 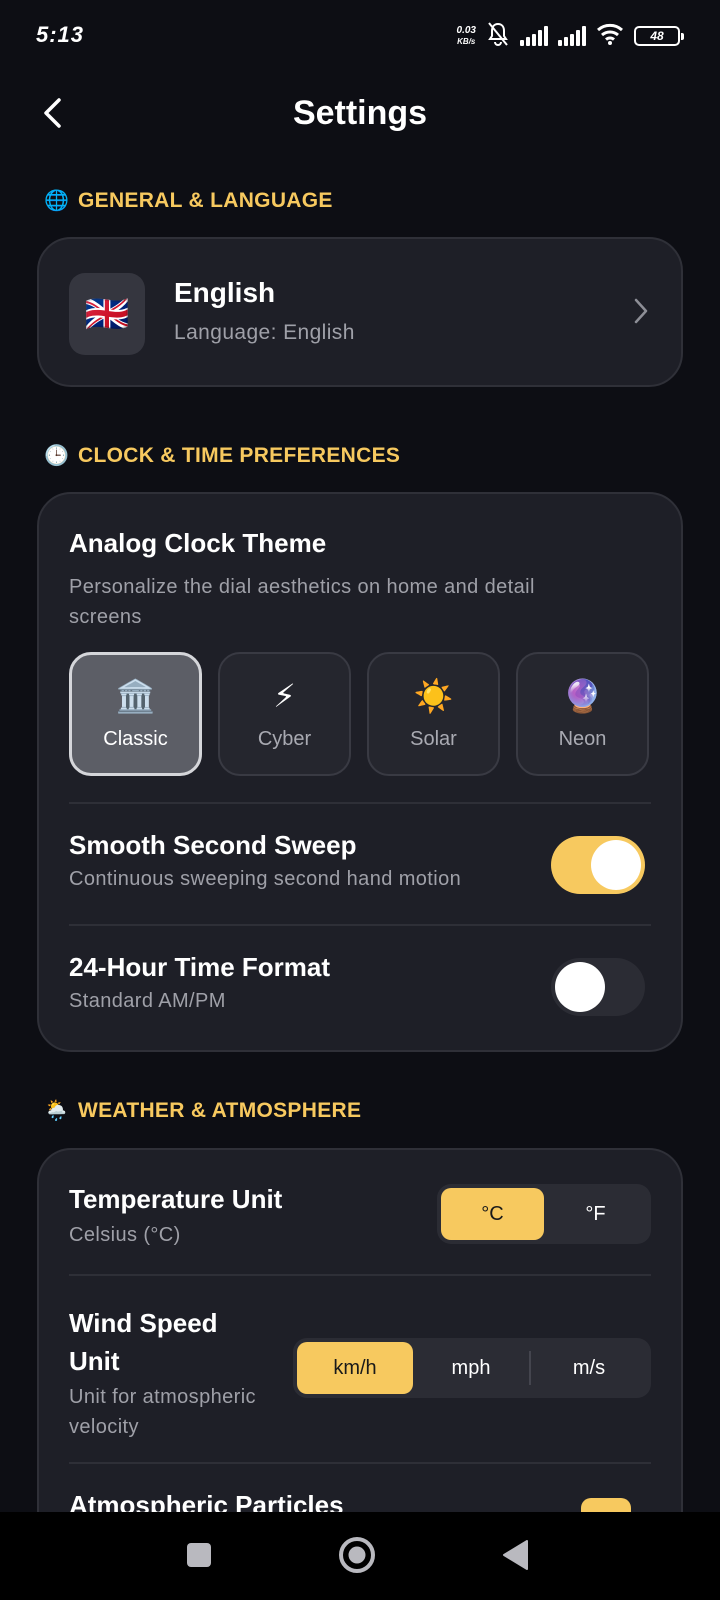 I want to click on section-label-weather: WEATHER & ATMOSPHERE, so click(x=220, y=1110).